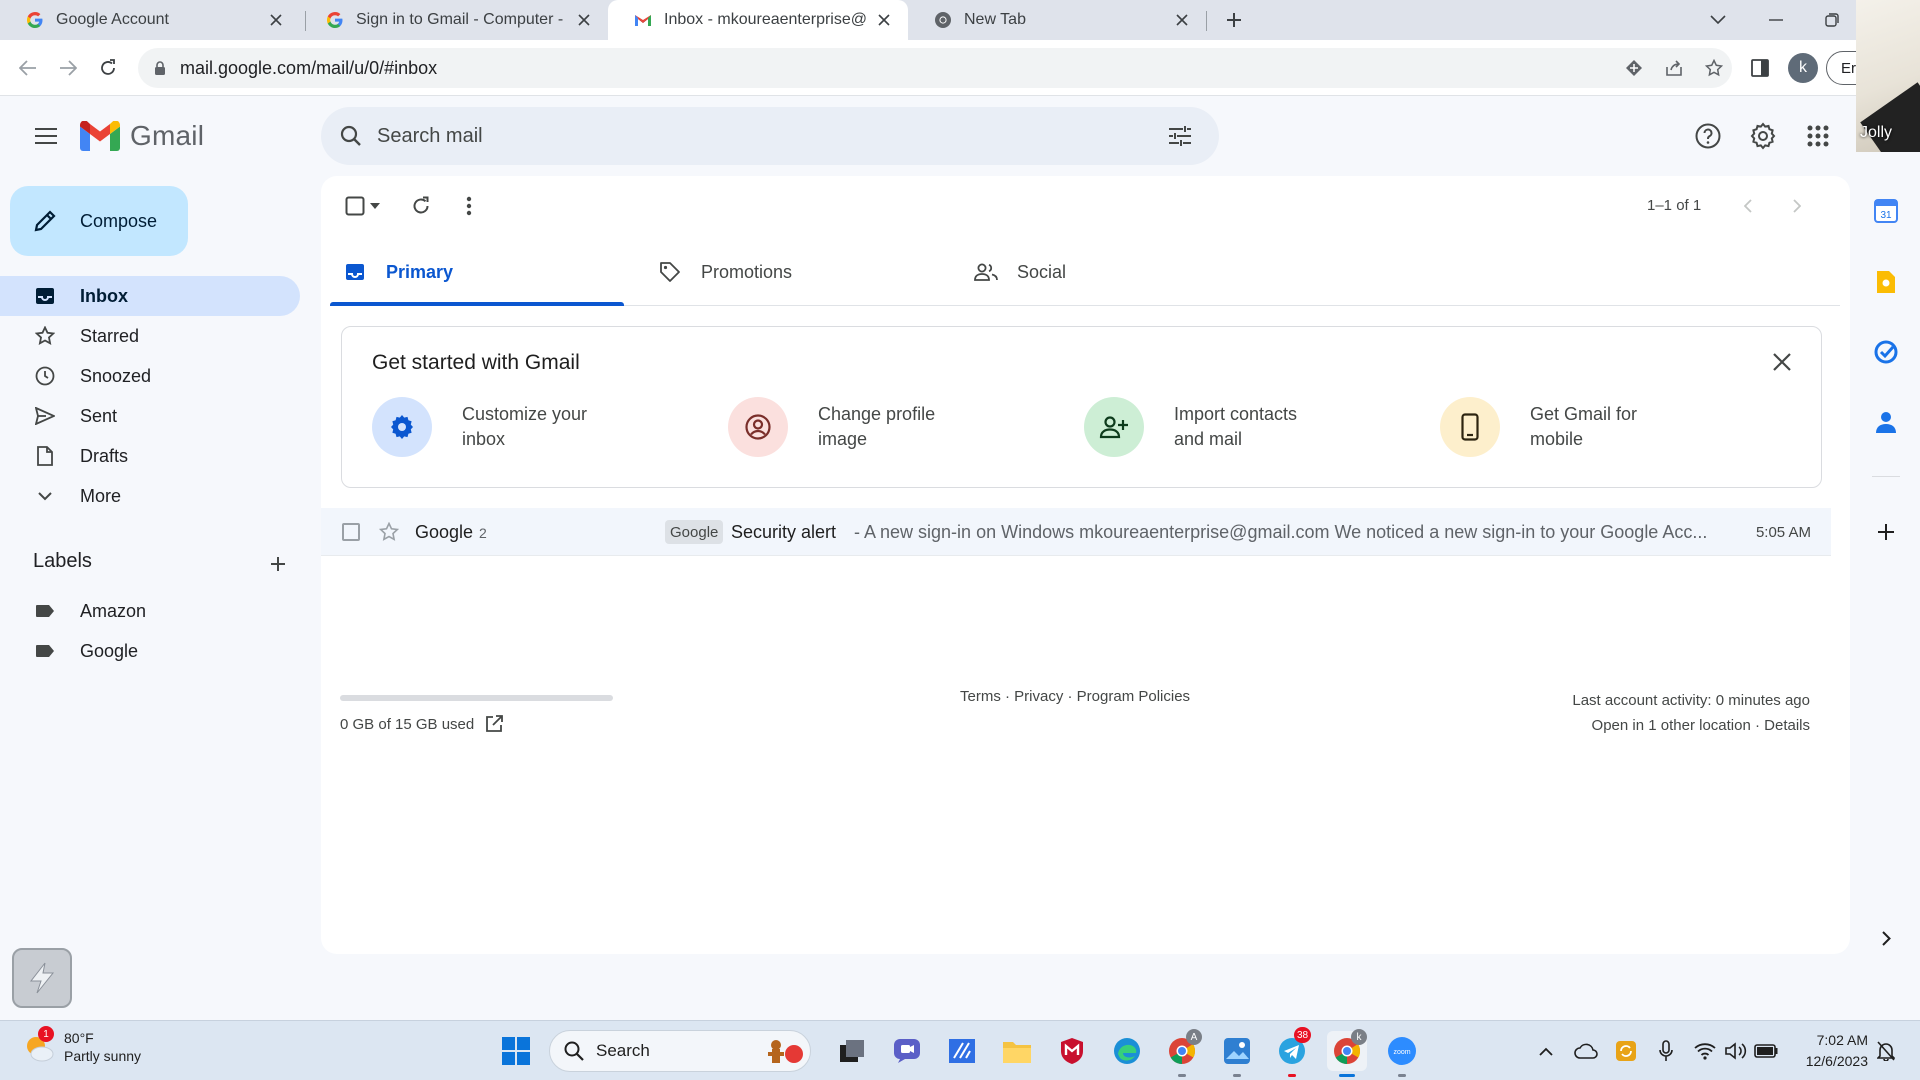 The width and height of the screenshot is (1920, 1080). What do you see at coordinates (1886, 211) in the screenshot?
I see `calendar-icon: 31` at bounding box center [1886, 211].